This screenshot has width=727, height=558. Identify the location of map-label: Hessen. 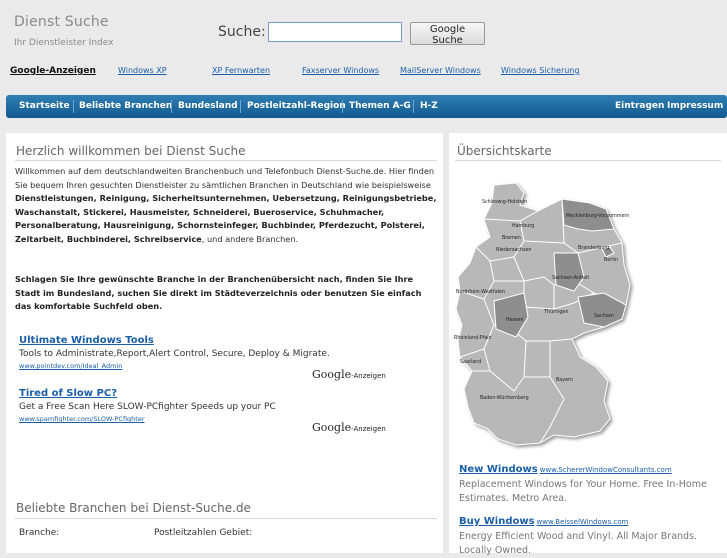
(515, 320).